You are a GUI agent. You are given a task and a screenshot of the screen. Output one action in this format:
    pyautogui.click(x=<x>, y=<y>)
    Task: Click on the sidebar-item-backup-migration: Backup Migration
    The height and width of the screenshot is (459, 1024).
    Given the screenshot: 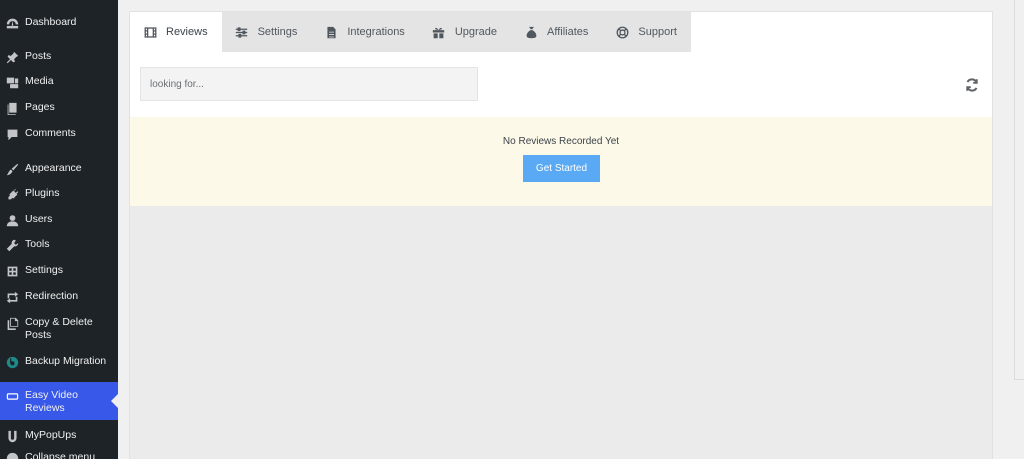 What is the action you would take?
    pyautogui.click(x=59, y=362)
    